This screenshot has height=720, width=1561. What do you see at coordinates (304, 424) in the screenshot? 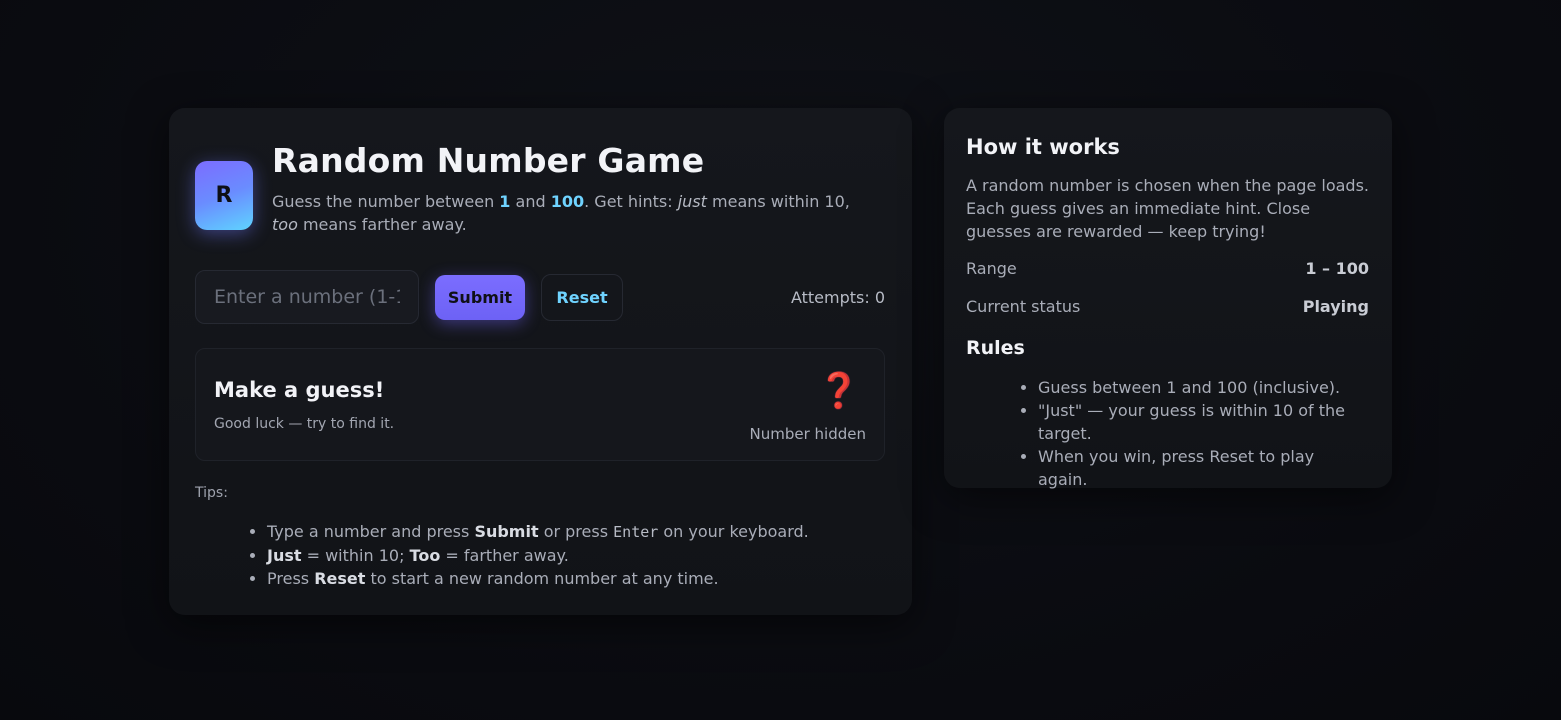
I see `status-subtitle: Good luck — try to find it.` at bounding box center [304, 424].